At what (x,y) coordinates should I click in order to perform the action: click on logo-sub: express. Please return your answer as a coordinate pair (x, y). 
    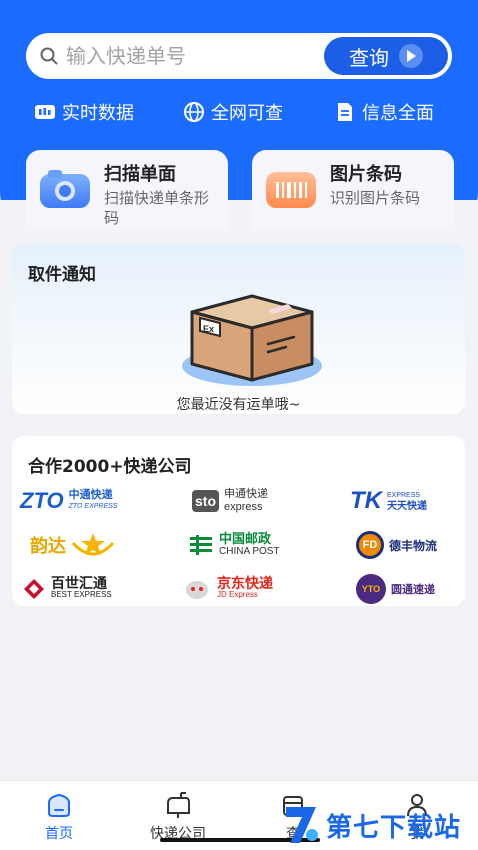
    Looking at the image, I should click on (243, 507).